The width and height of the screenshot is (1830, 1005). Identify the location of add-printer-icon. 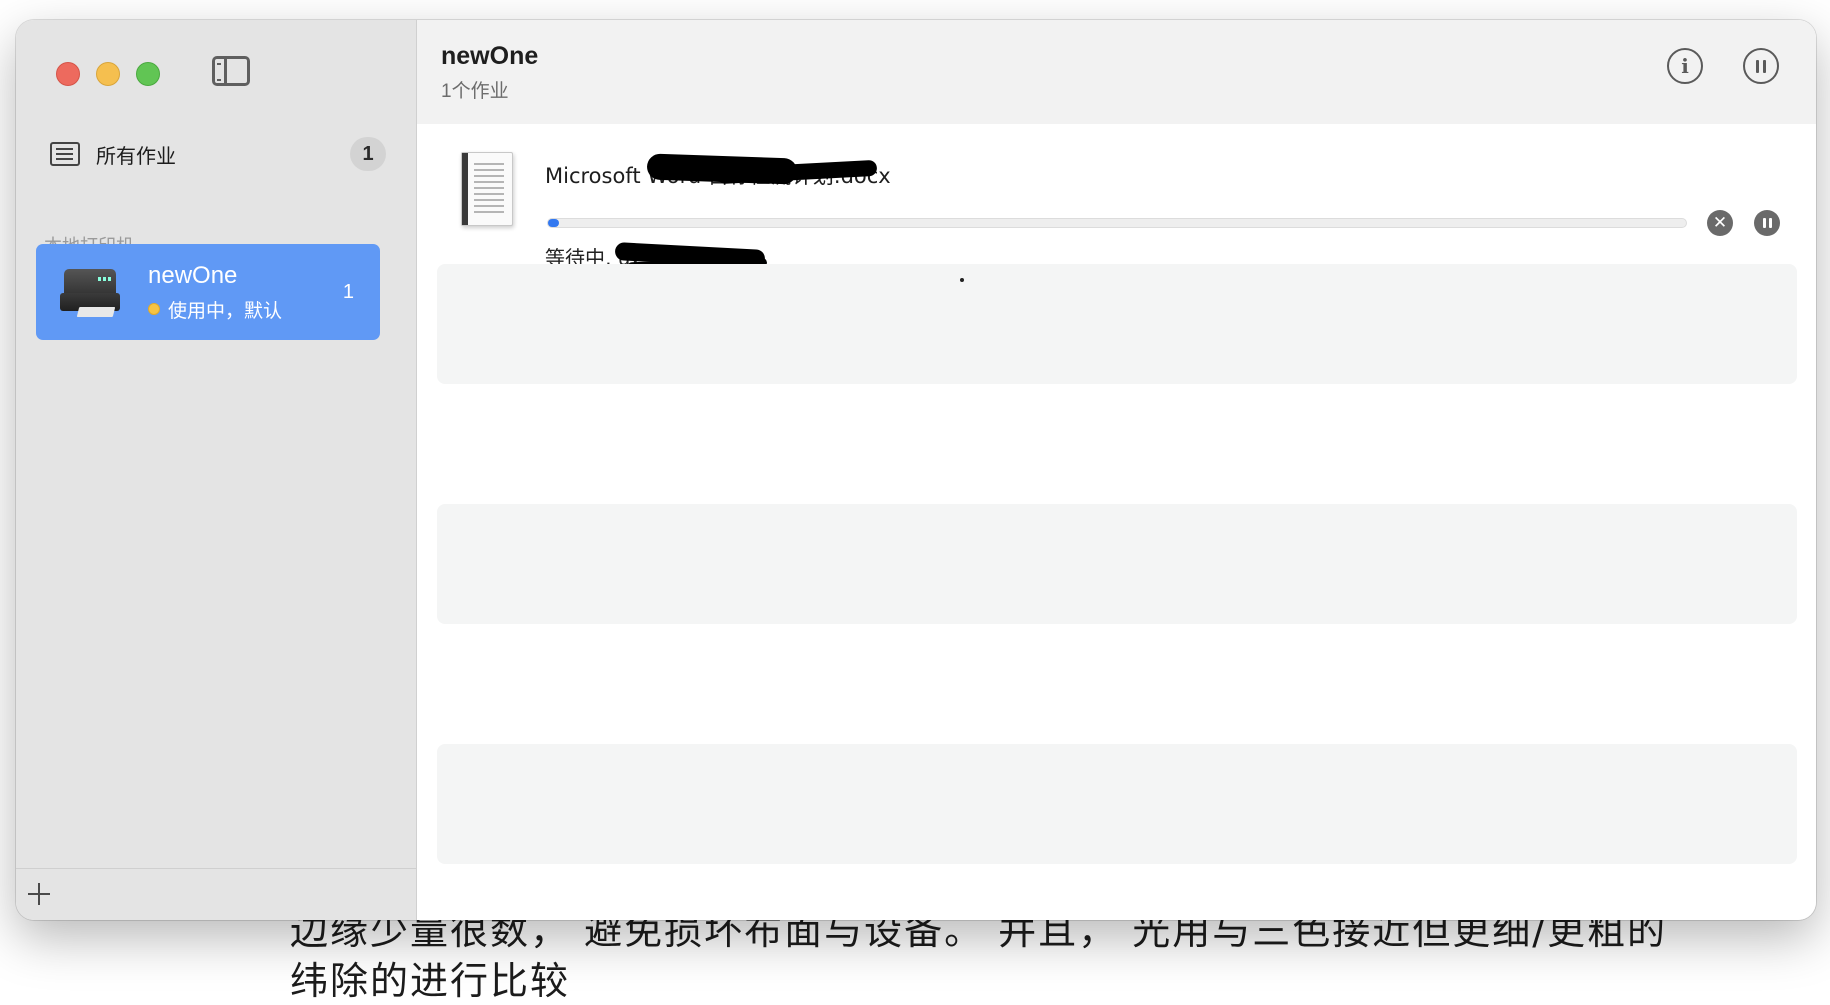
(39, 894).